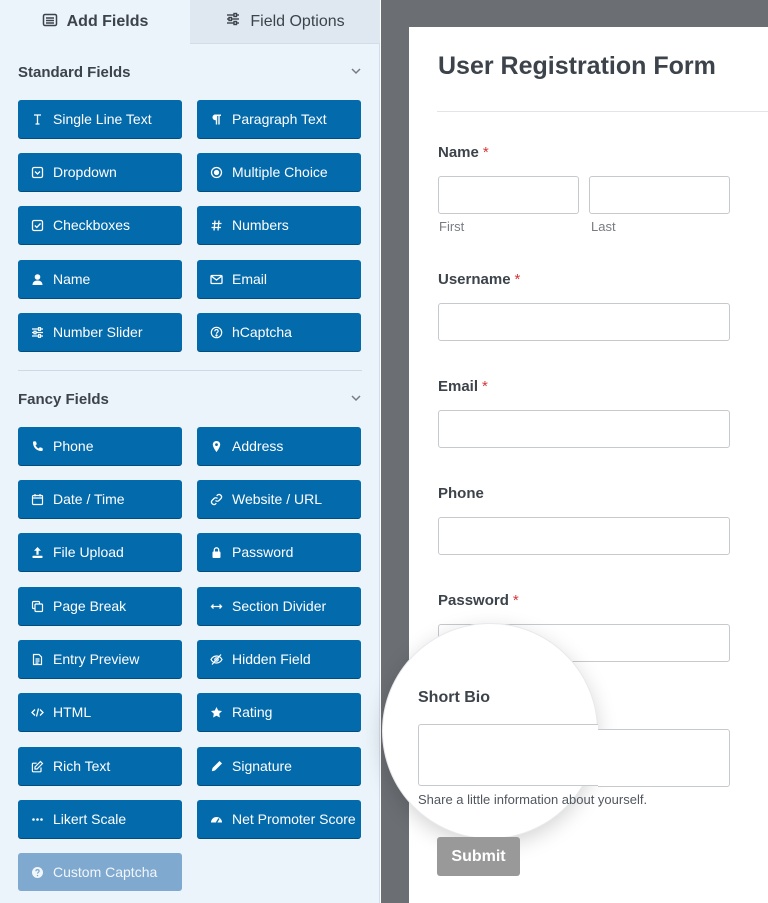 The image size is (768, 903). I want to click on text-cursor-icon, so click(37, 119).